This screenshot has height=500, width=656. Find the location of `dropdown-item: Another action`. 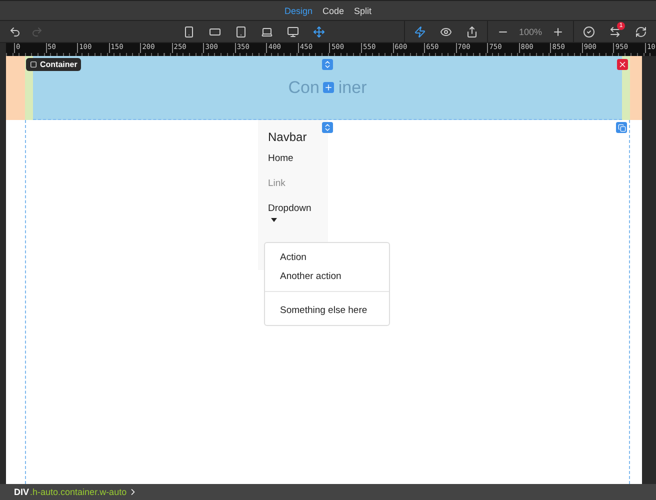

dropdown-item: Another action is located at coordinates (327, 276).